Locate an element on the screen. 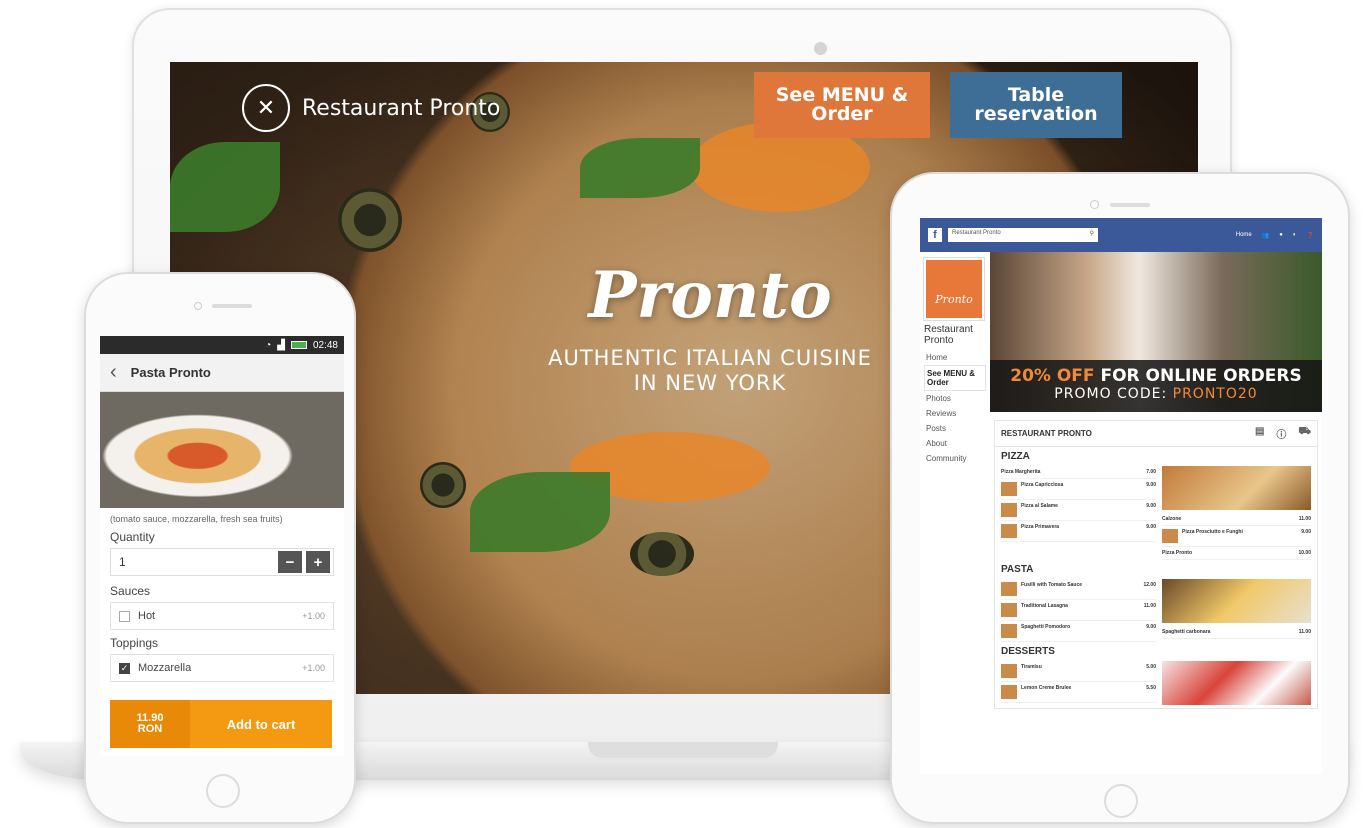 The height and width of the screenshot is (828, 1367). dessert-items: Tiramisu 5.00 Lemon Creme Brulee 5.50 is located at coordinates (1156, 684).